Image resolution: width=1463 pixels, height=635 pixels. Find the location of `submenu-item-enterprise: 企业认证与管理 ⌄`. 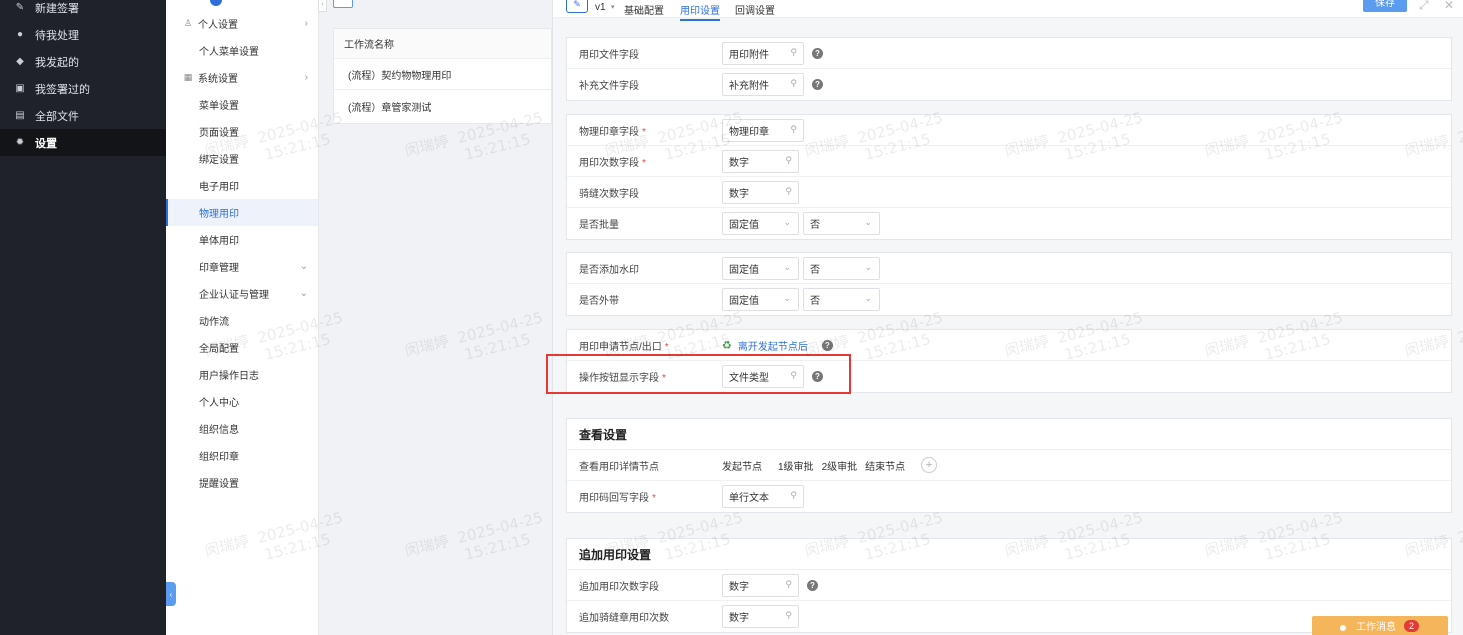

submenu-item-enterprise: 企业认证与管理 ⌄ is located at coordinates (242, 293).